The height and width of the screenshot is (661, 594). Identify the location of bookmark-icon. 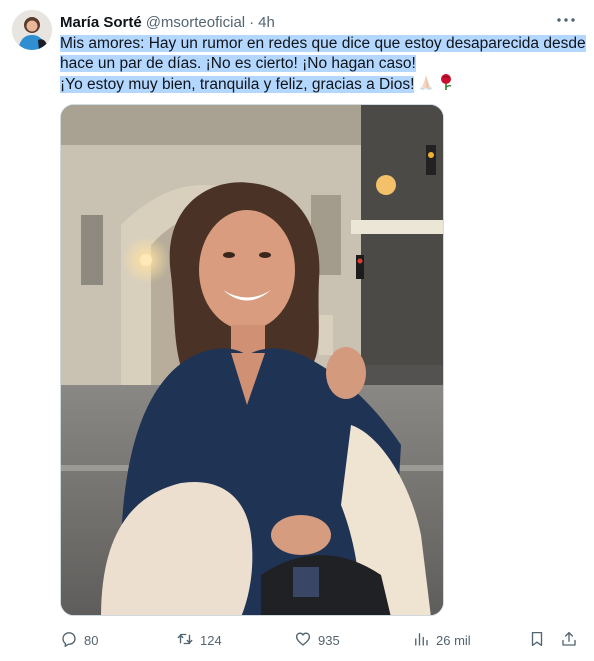
(537, 640).